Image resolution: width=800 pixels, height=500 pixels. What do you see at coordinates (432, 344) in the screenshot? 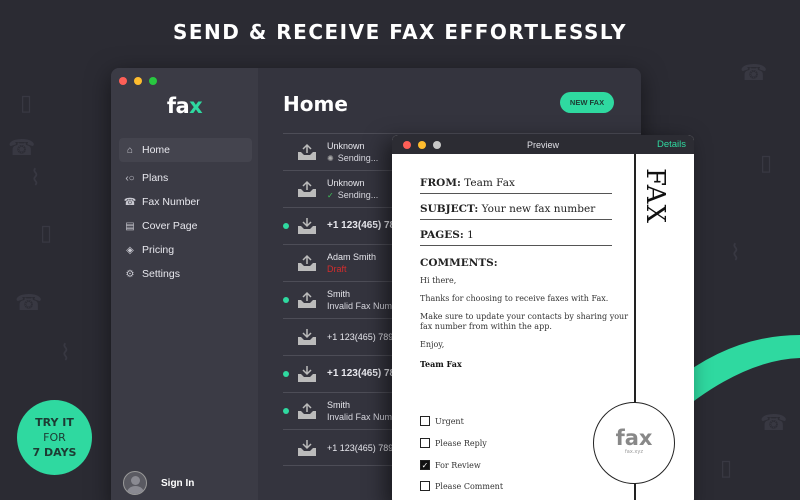
I see `comment-line: Enjoy,` at bounding box center [432, 344].